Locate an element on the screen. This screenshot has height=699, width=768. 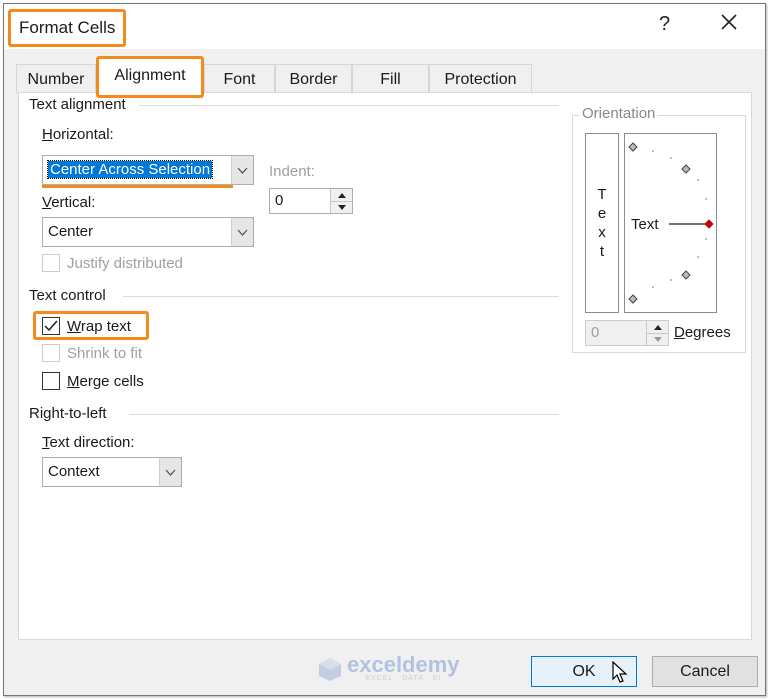
tab-number: Number is located at coordinates (56, 79).